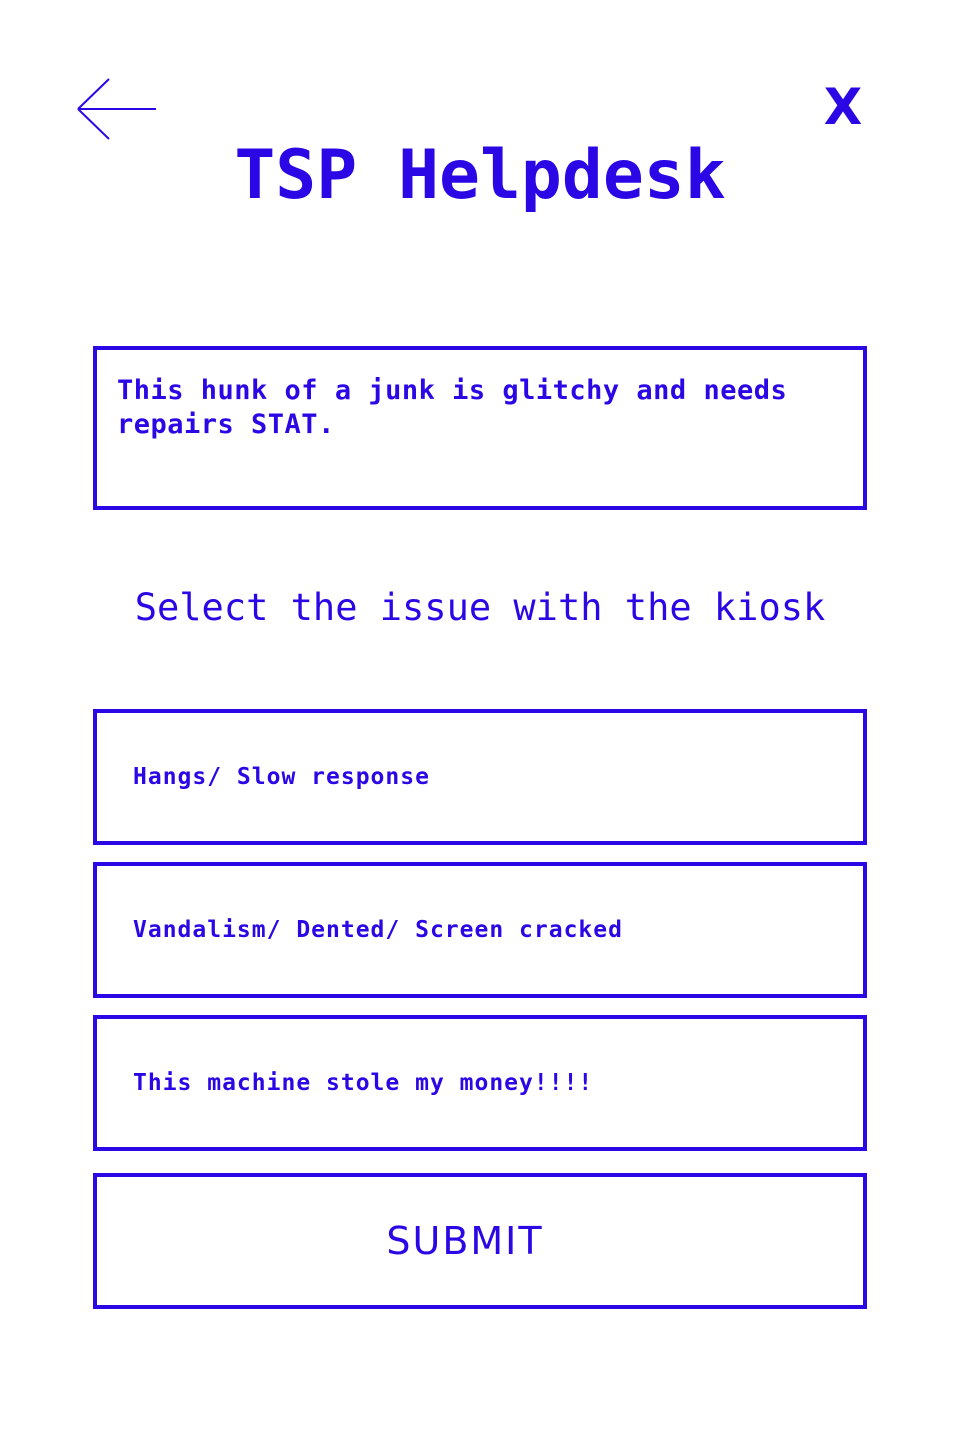 The height and width of the screenshot is (1440, 960). Describe the element at coordinates (281, 777) in the screenshot. I see `issue-option-label: Hangs/ Slow response` at that location.